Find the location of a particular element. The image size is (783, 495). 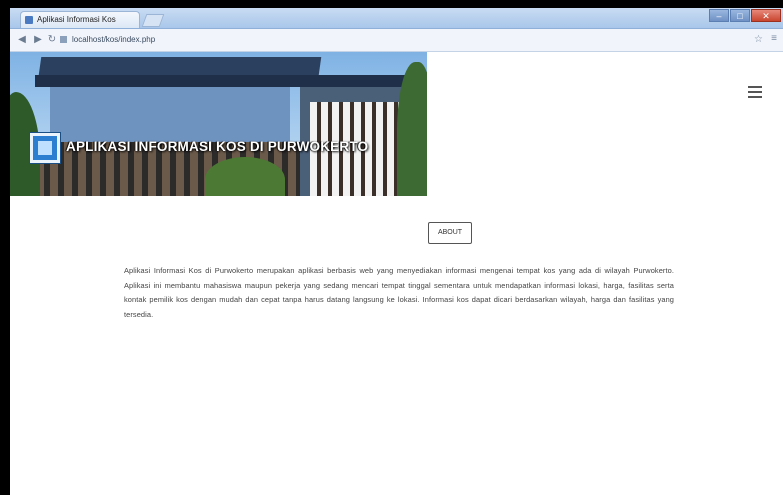

forward-icon: ▶ is located at coordinates (38, 39).